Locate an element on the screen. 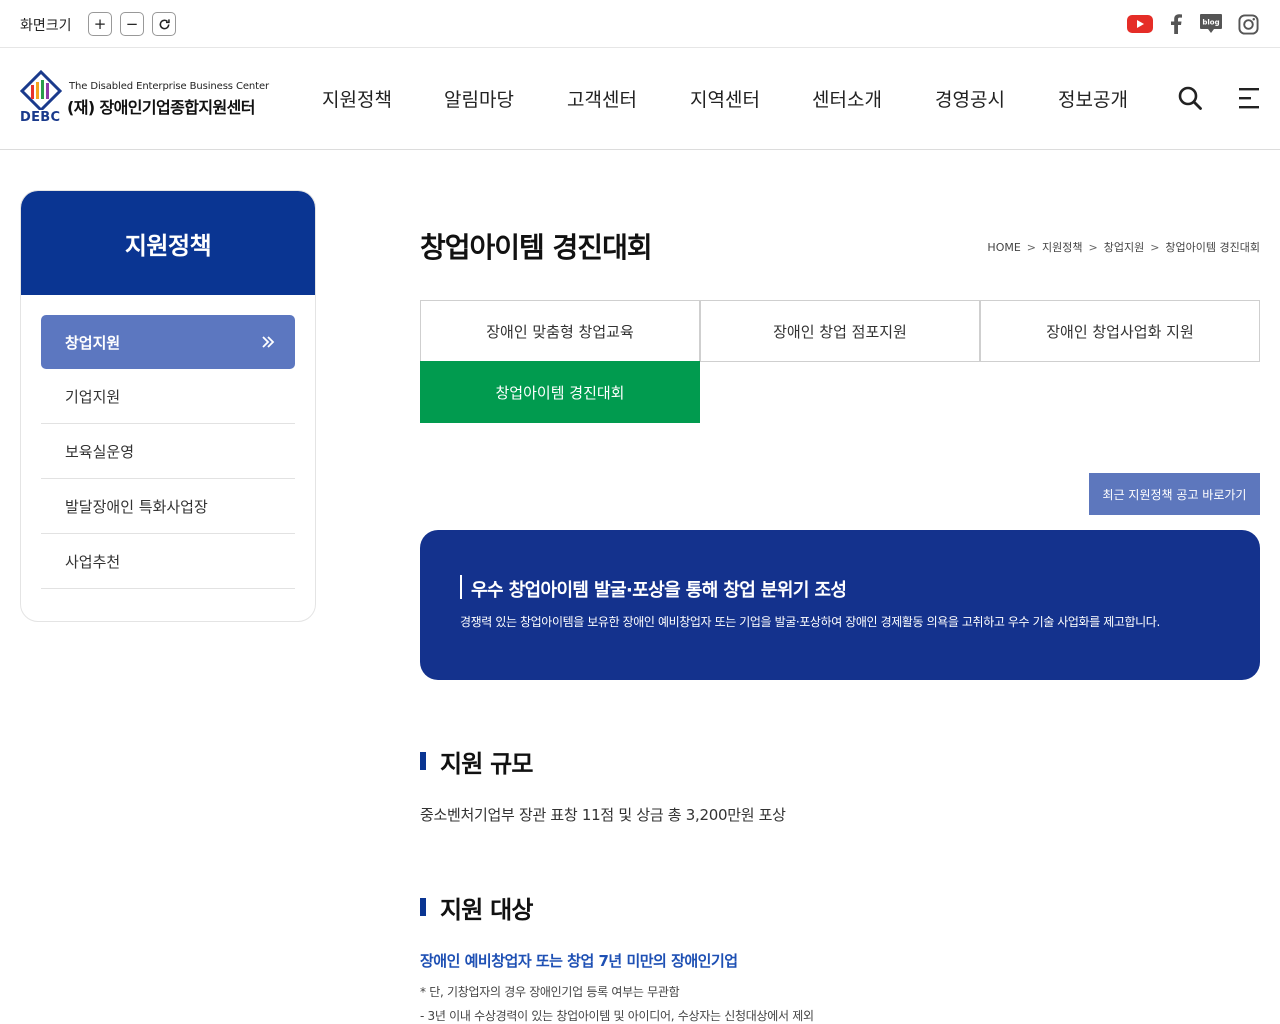 Image resolution: width=1280 pixels, height=1024 pixels. gnb-item-info-disclosure: 정보공개 is located at coordinates (1093, 98).